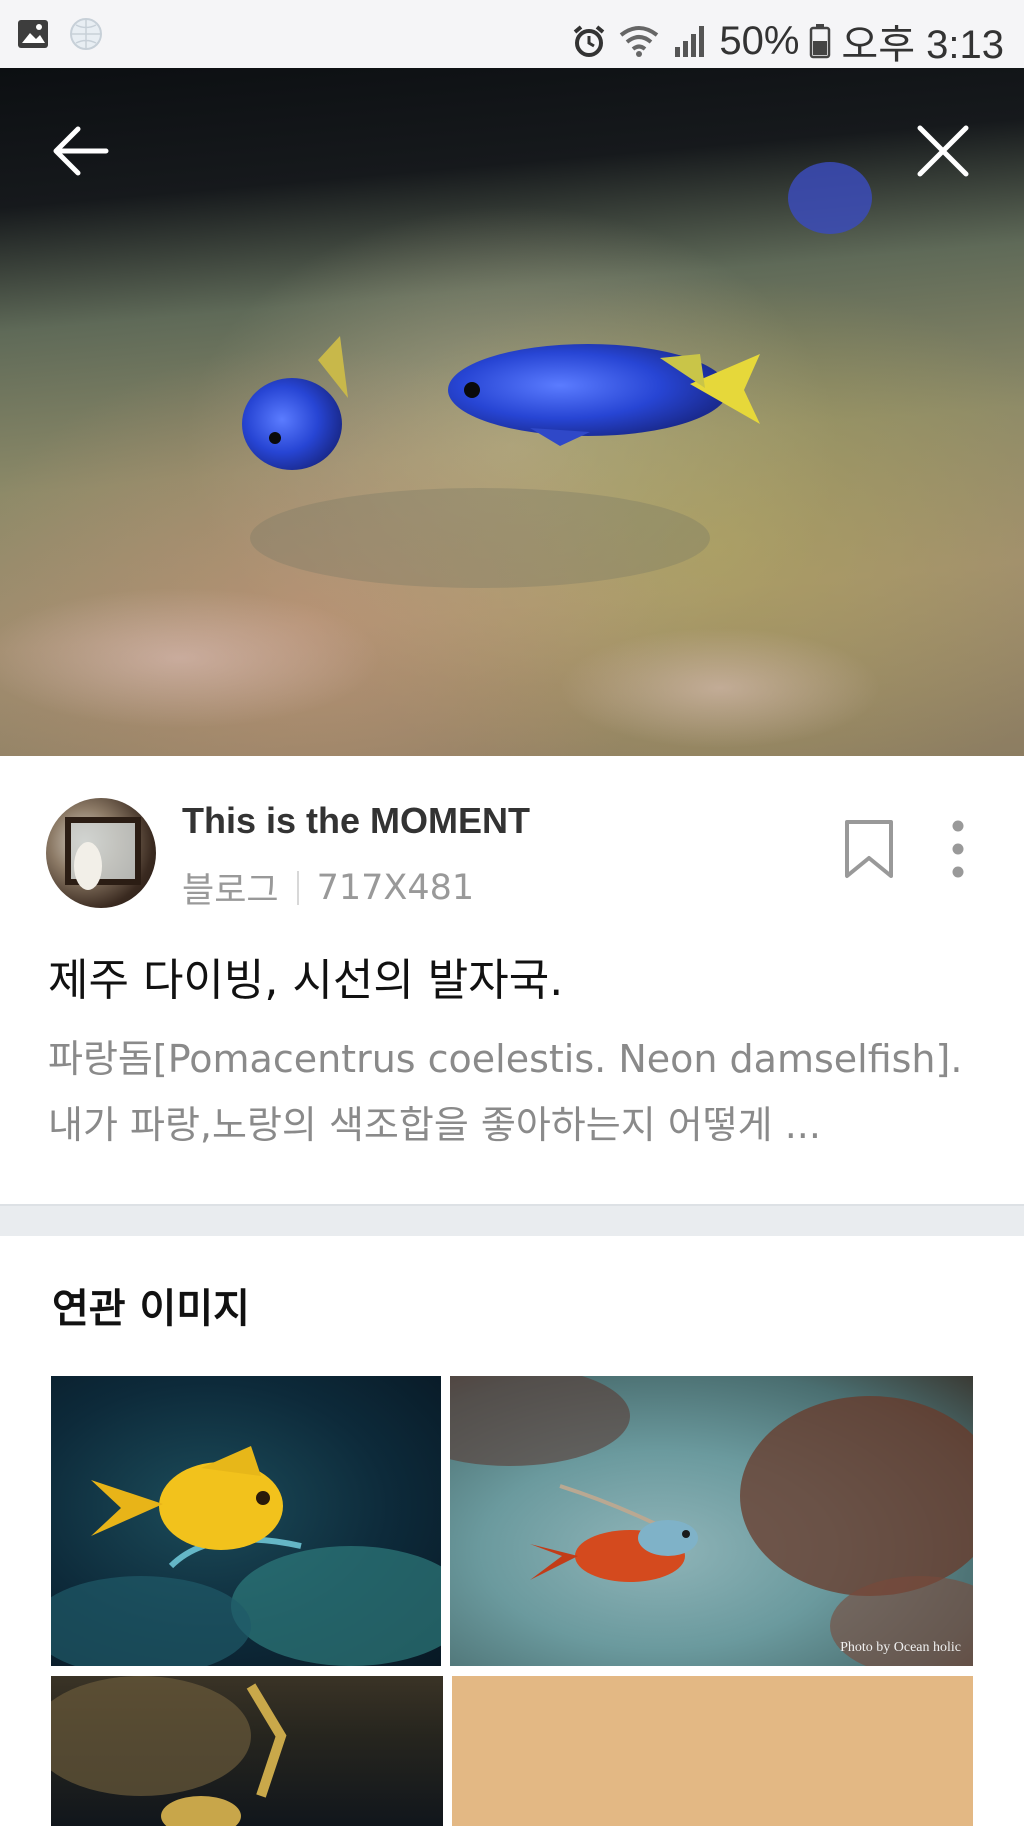 The width and height of the screenshot is (1024, 1826). I want to click on yellow-fish-illustration, so click(246, 1556).